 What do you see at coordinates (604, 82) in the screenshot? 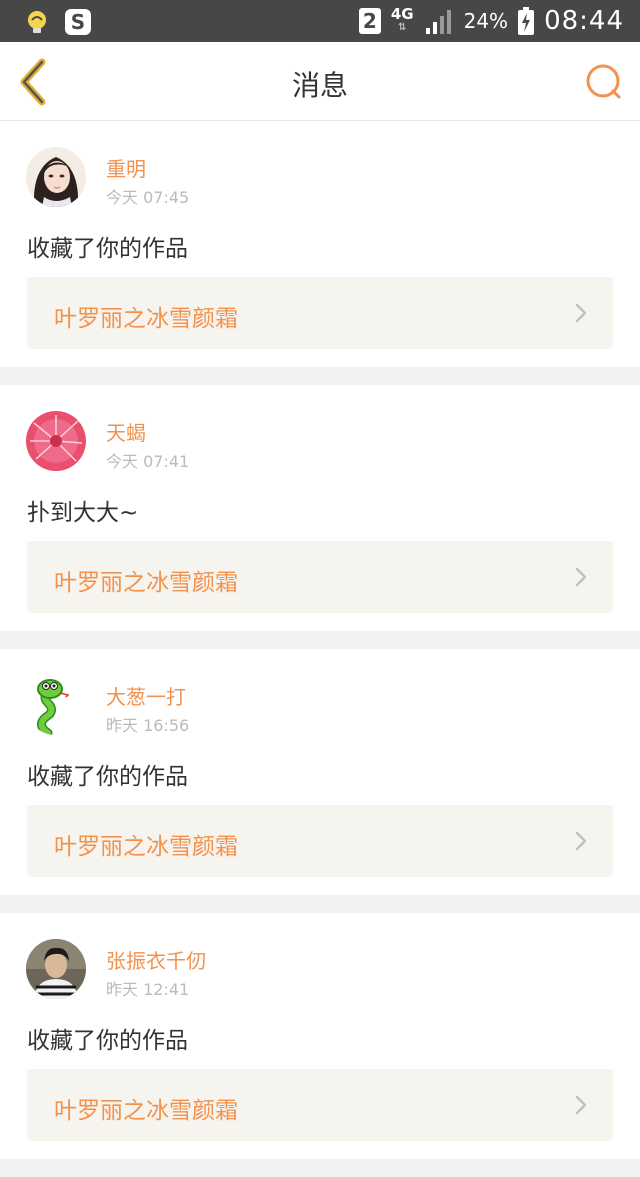
I see `search-icon` at bounding box center [604, 82].